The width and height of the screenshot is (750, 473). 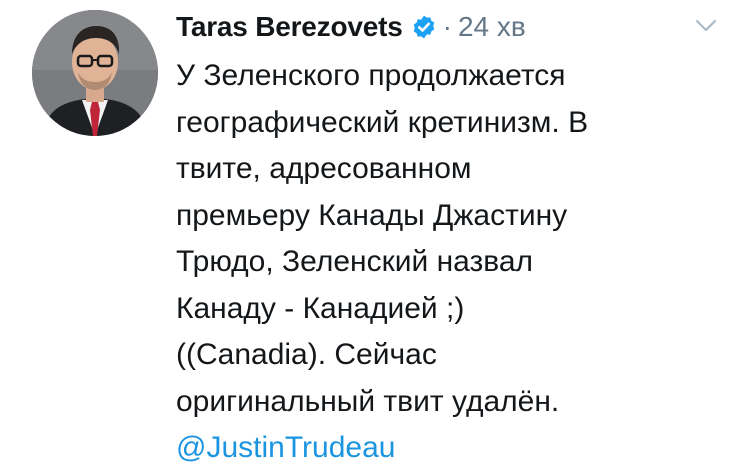 I want to click on tweet-text-line: Трюдо, Зеленский назвал, so click(x=355, y=261).